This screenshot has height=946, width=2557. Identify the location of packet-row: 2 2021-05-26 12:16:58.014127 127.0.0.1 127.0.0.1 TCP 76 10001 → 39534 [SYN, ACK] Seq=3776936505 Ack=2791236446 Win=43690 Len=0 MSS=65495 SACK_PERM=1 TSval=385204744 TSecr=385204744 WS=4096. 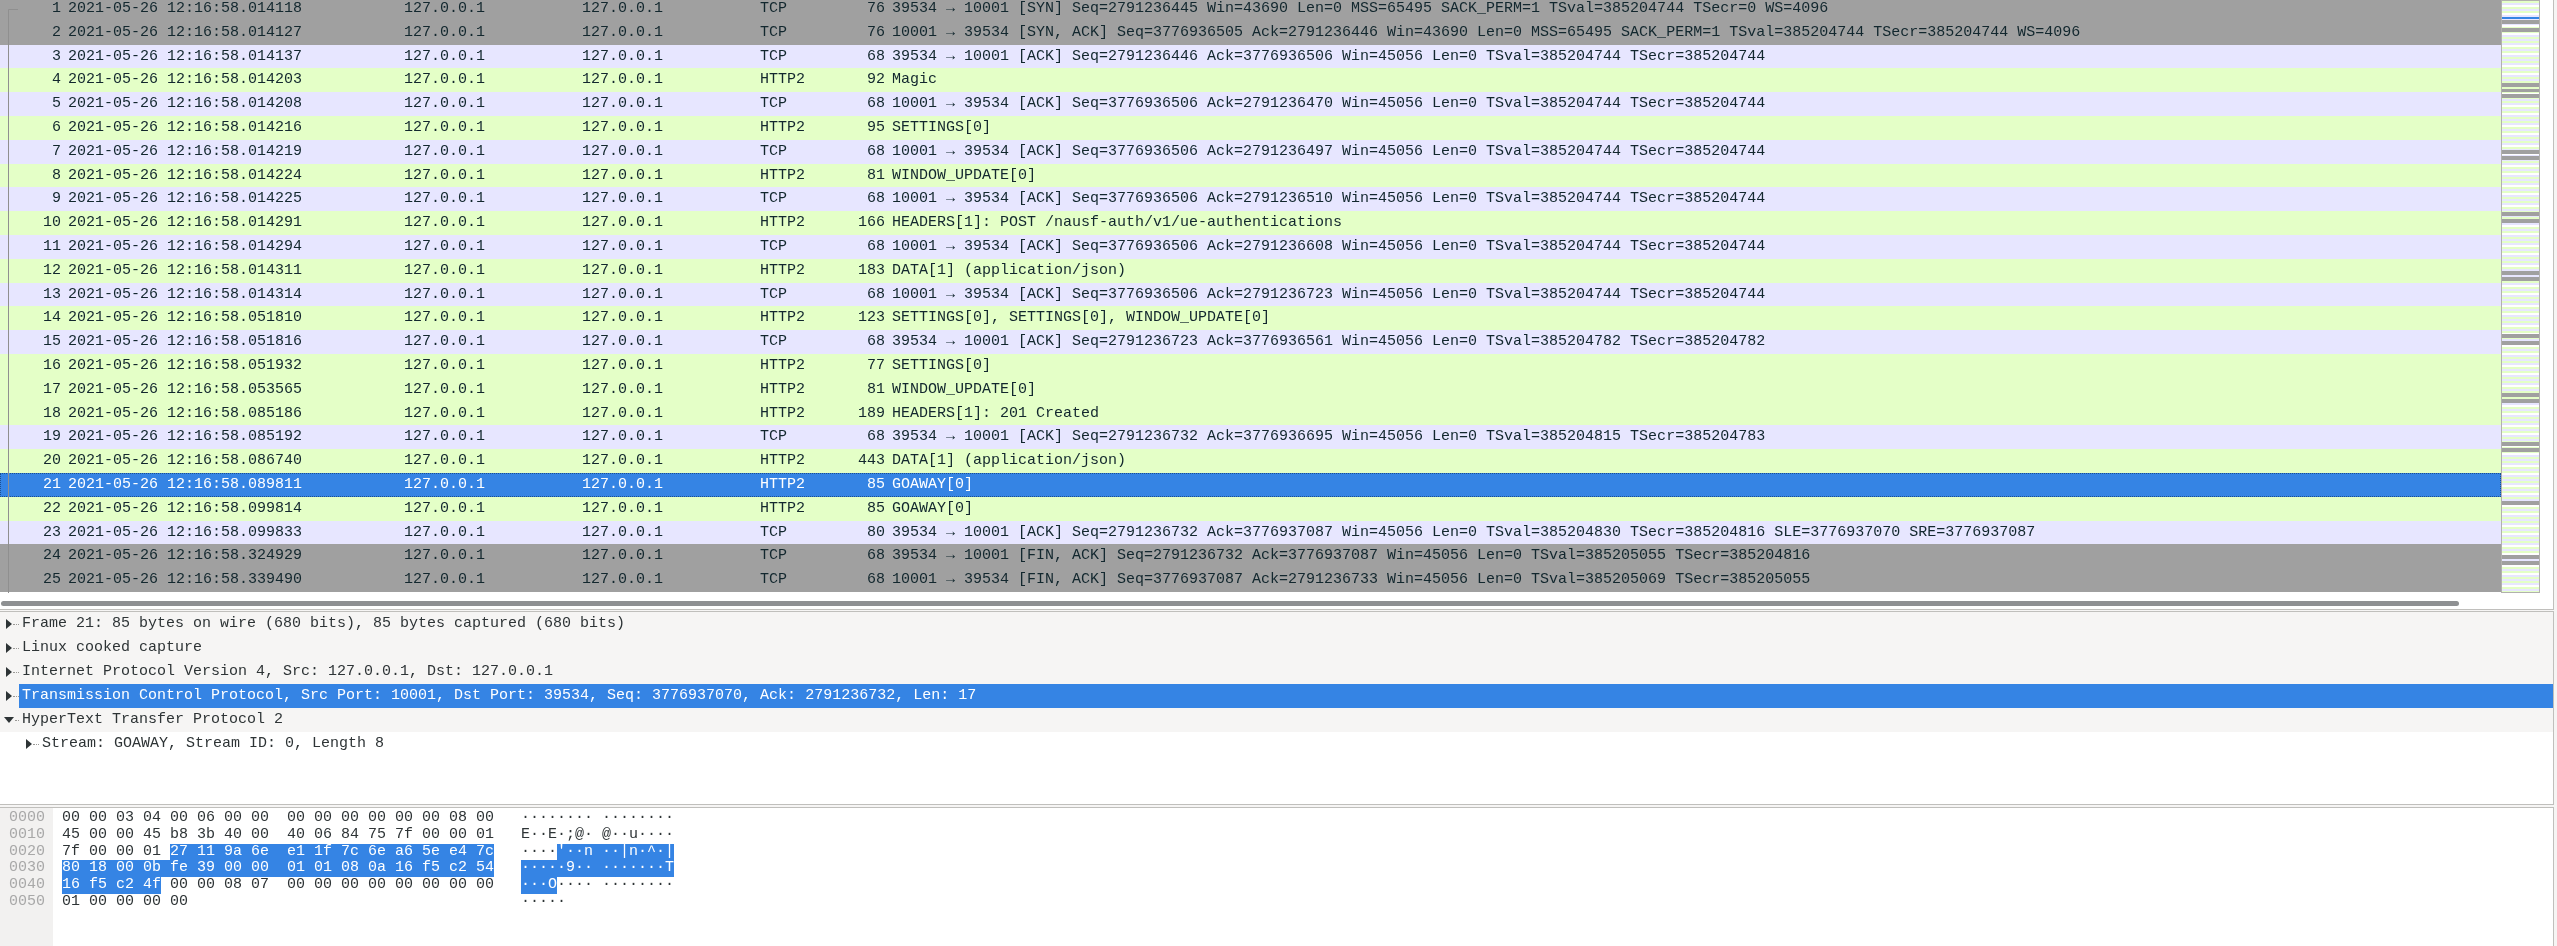
(1250, 32).